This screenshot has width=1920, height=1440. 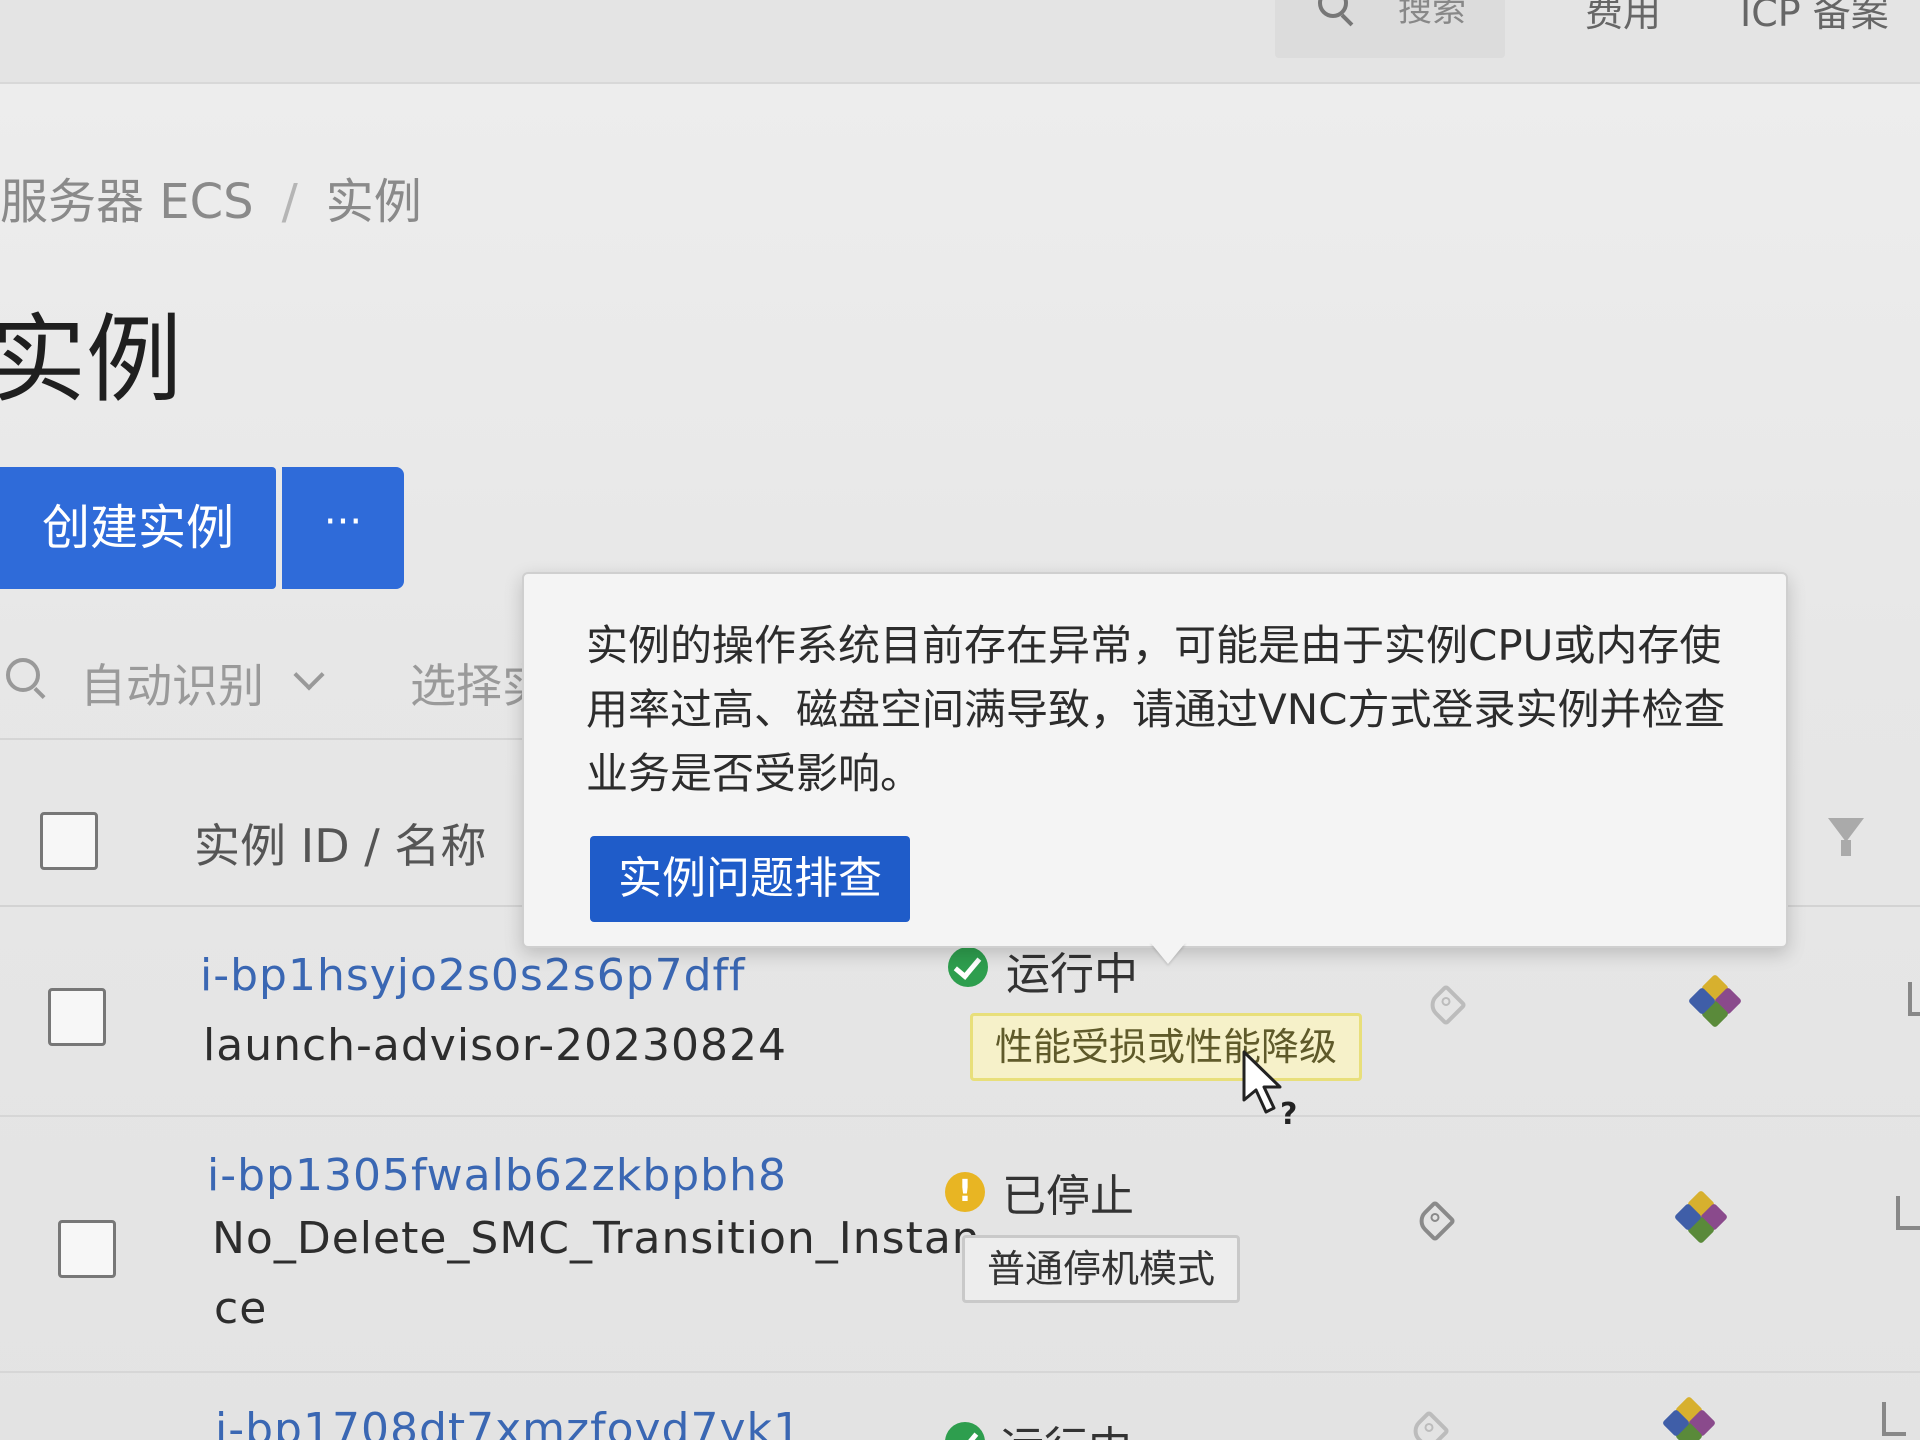 What do you see at coordinates (473, 975) in the screenshot?
I see `instance-id-link: i-bp1hsyjo2s0s2s6p7dff` at bounding box center [473, 975].